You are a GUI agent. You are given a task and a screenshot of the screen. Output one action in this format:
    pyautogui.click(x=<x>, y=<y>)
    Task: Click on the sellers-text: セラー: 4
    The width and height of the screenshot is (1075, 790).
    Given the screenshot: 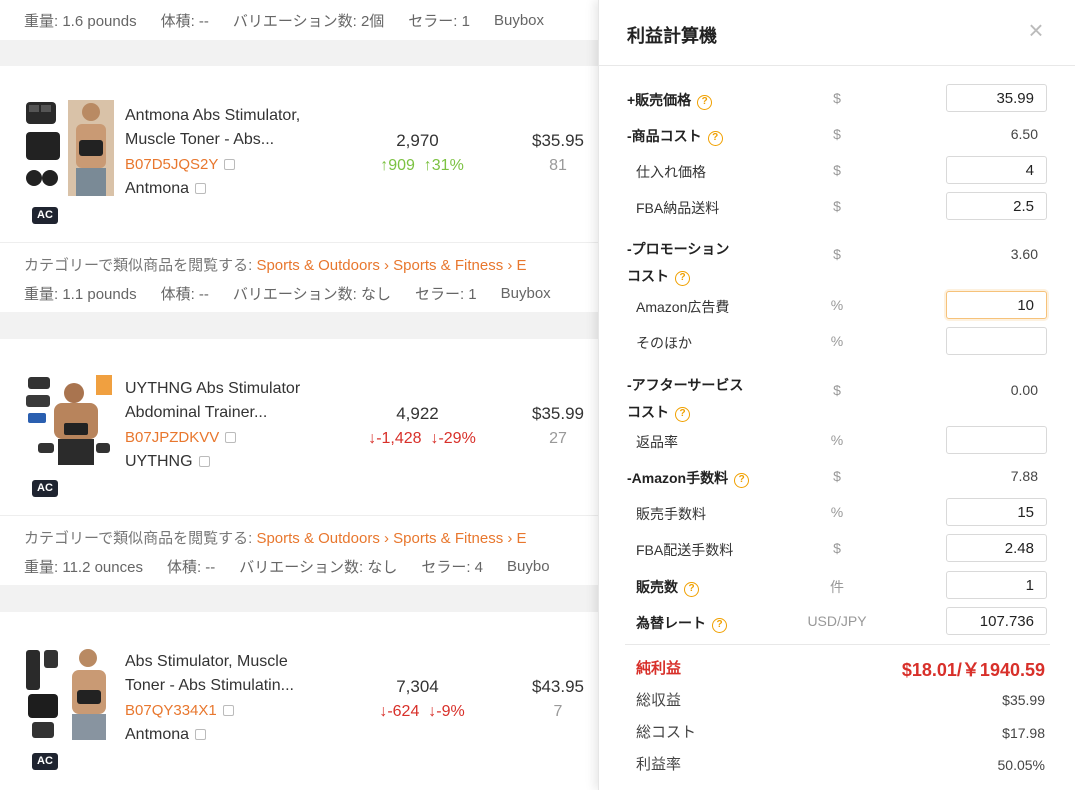 What is the action you would take?
    pyautogui.click(x=452, y=567)
    